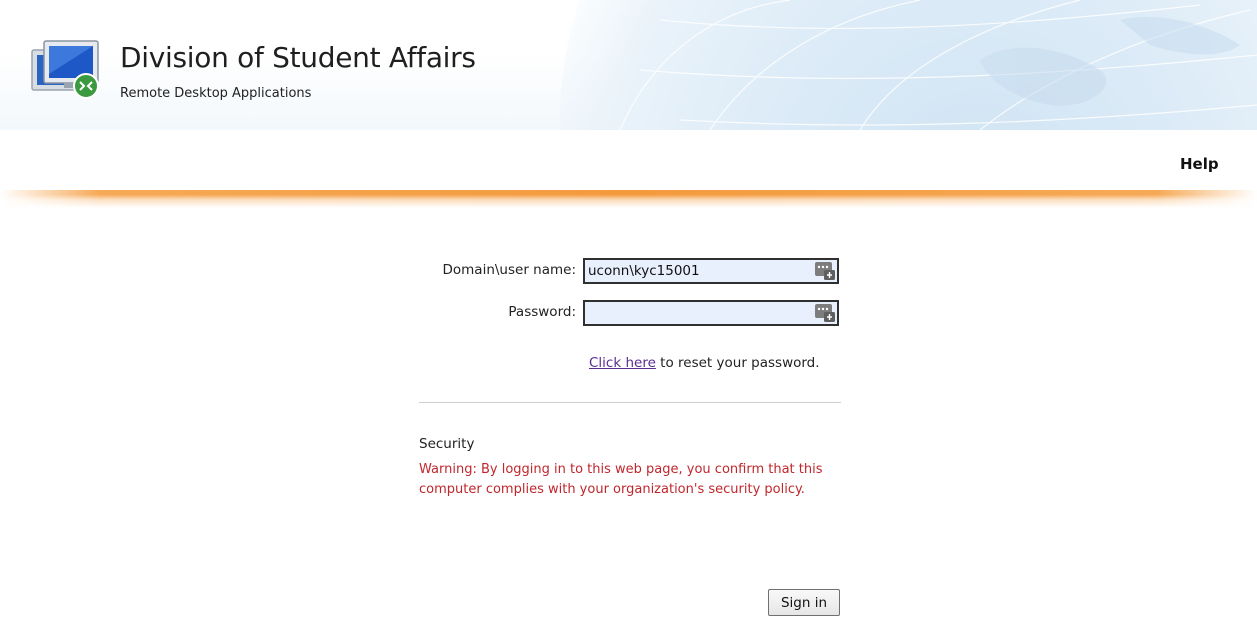  What do you see at coordinates (628, 199) in the screenshot?
I see `header-divider-bar` at bounding box center [628, 199].